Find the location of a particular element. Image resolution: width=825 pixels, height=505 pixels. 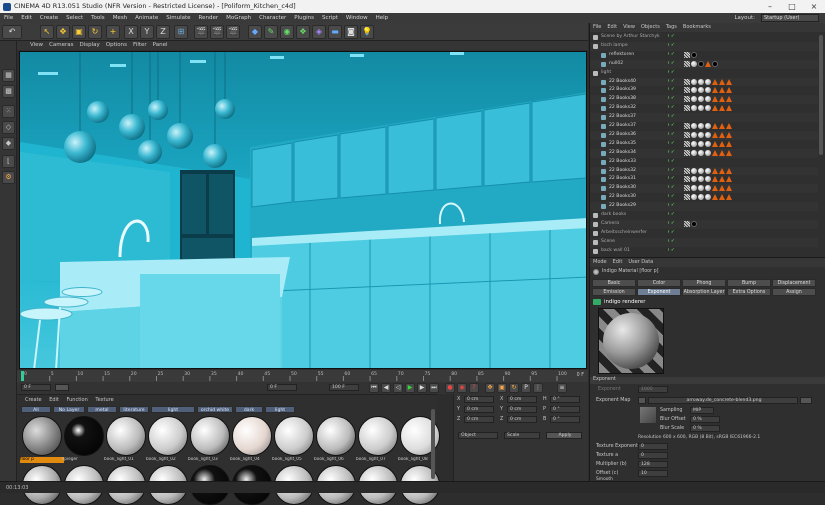

viewport-menu-options: Options is located at coordinates (116, 45).